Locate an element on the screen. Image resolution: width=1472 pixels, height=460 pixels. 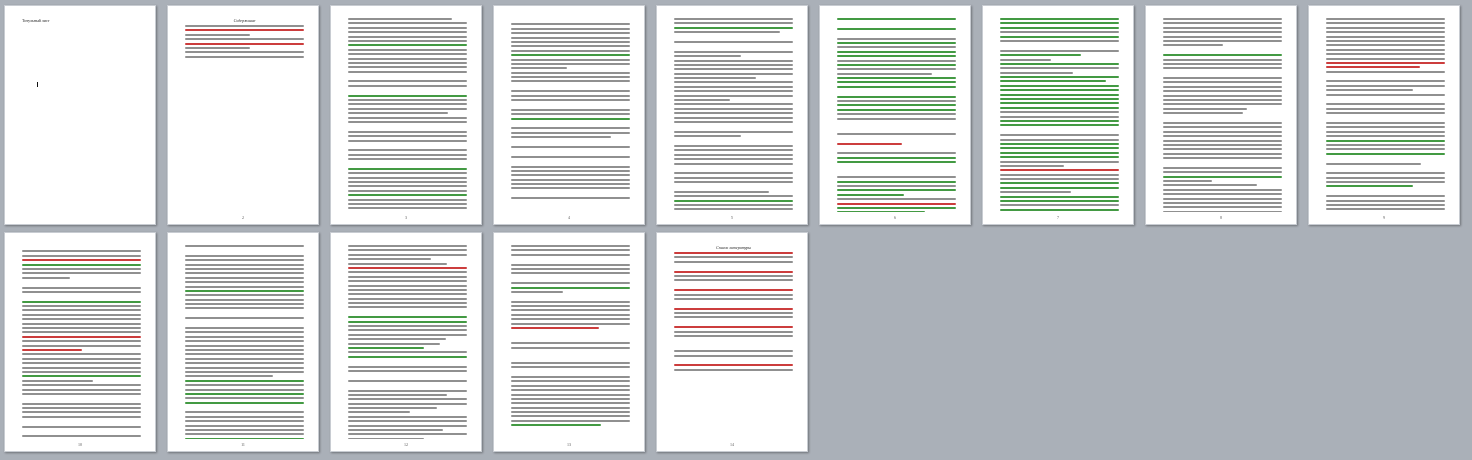
document-page-4: 4 is located at coordinates (569, 115).